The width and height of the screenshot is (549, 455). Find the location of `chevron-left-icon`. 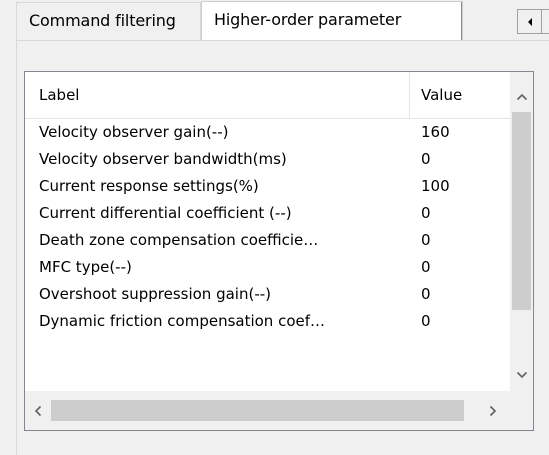

chevron-left-icon is located at coordinates (38, 410).